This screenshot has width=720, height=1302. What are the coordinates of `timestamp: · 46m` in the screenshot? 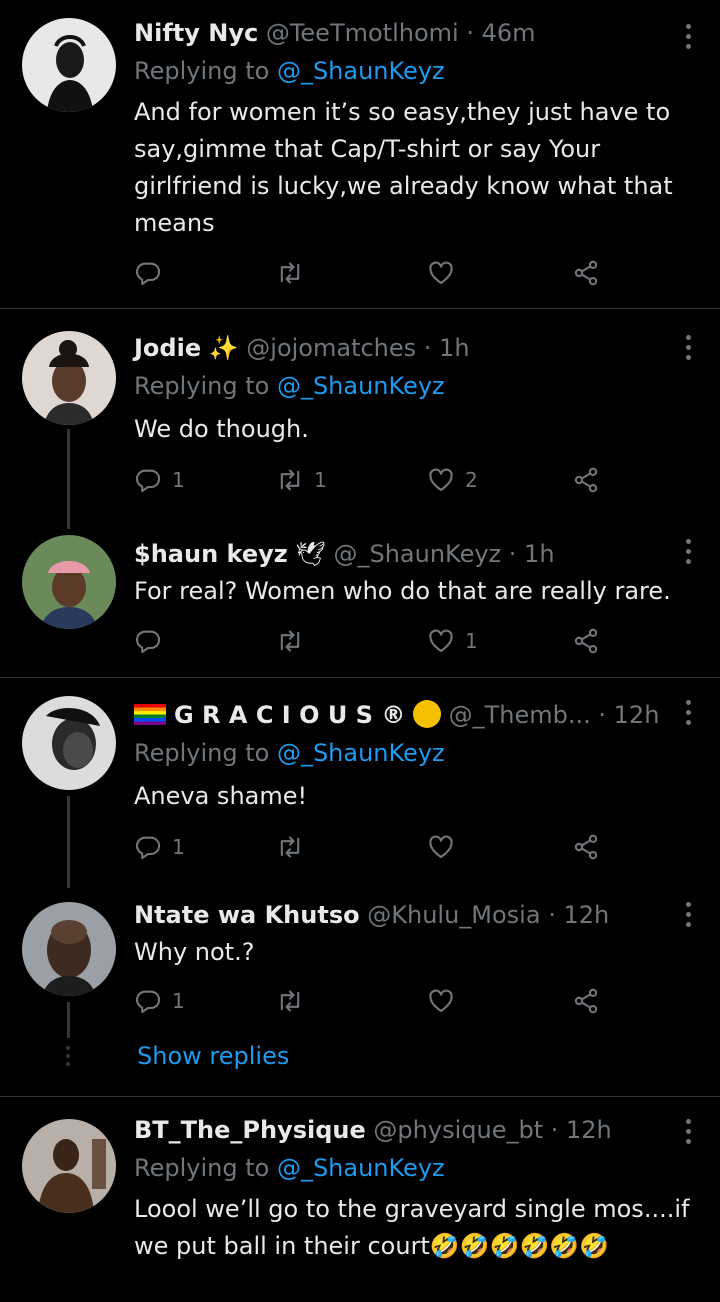 It's located at (500, 33).